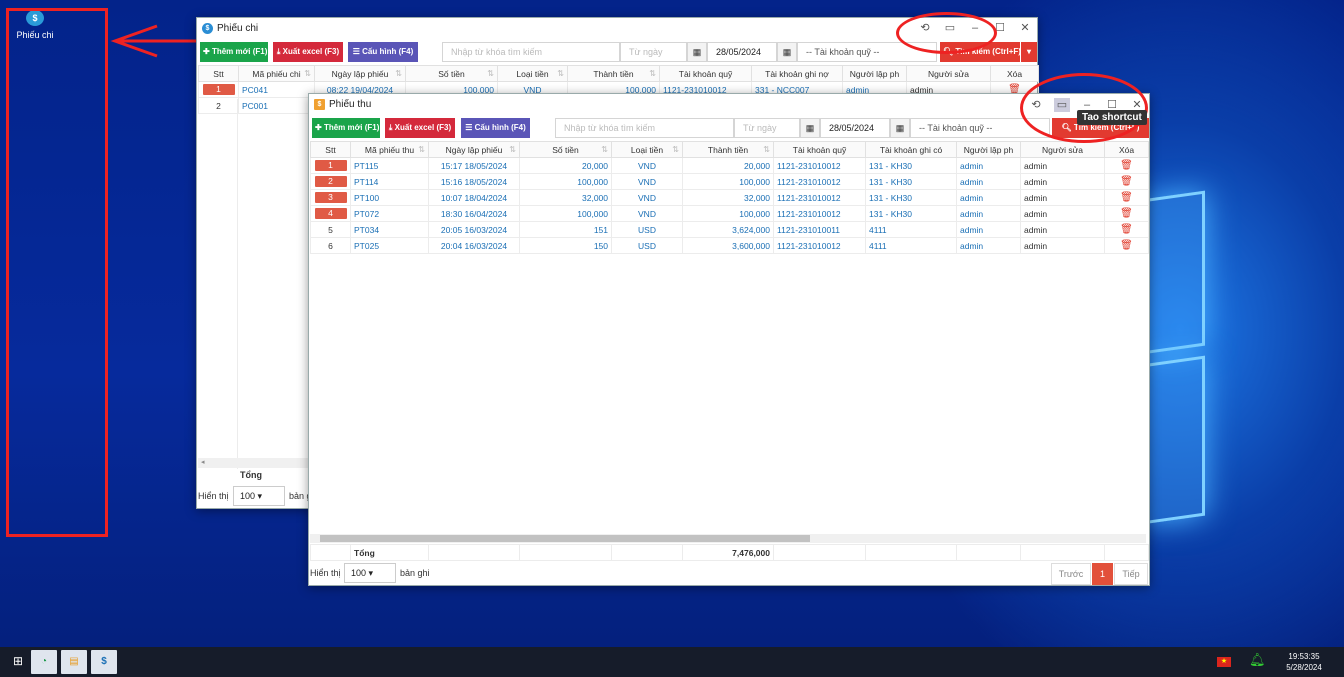  What do you see at coordinates (325, 573) in the screenshot?
I see `show-label: Hiển thị` at bounding box center [325, 573].